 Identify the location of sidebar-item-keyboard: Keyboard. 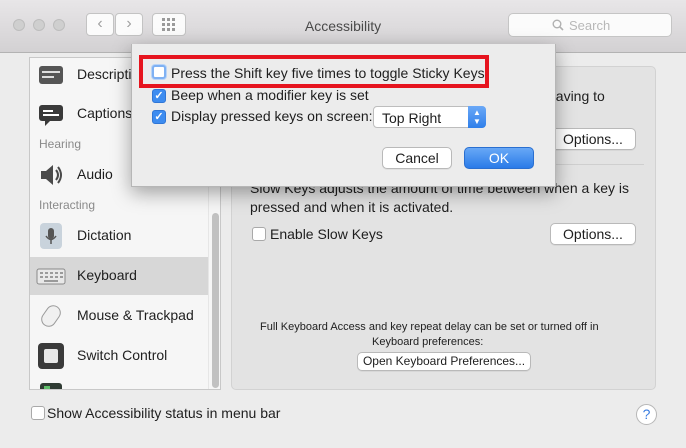
(119, 276).